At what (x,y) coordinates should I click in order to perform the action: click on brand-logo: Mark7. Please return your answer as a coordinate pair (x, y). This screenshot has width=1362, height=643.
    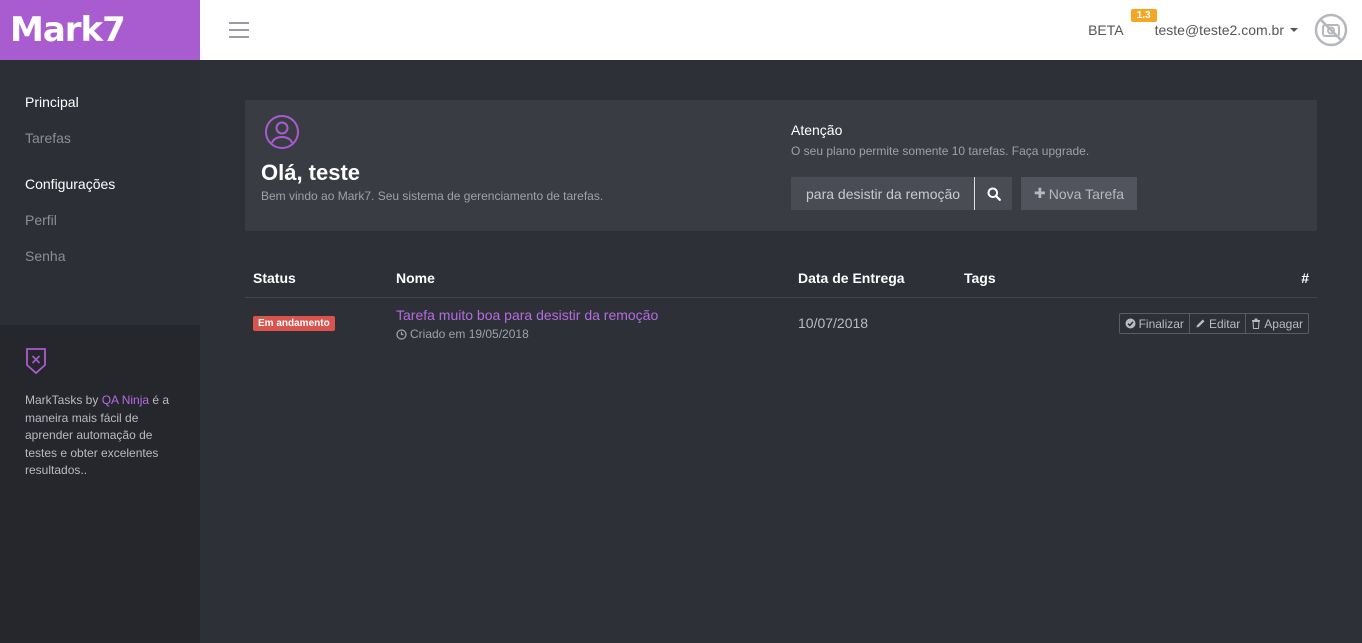
    Looking at the image, I should click on (100, 30).